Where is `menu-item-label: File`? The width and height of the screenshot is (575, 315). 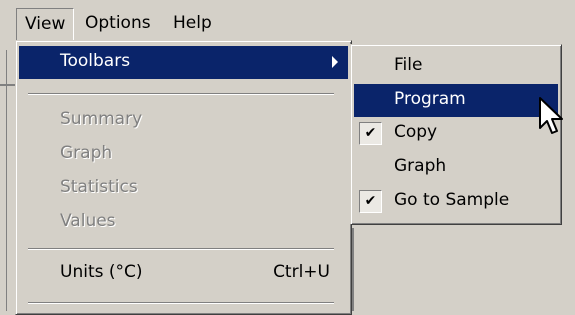
menu-item-label: File is located at coordinates (408, 65).